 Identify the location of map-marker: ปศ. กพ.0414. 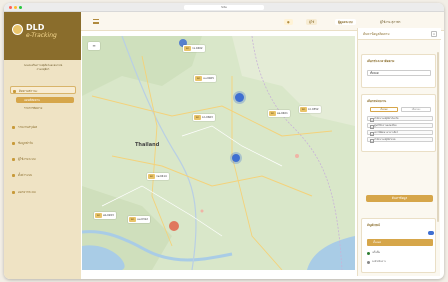
(158, 176).